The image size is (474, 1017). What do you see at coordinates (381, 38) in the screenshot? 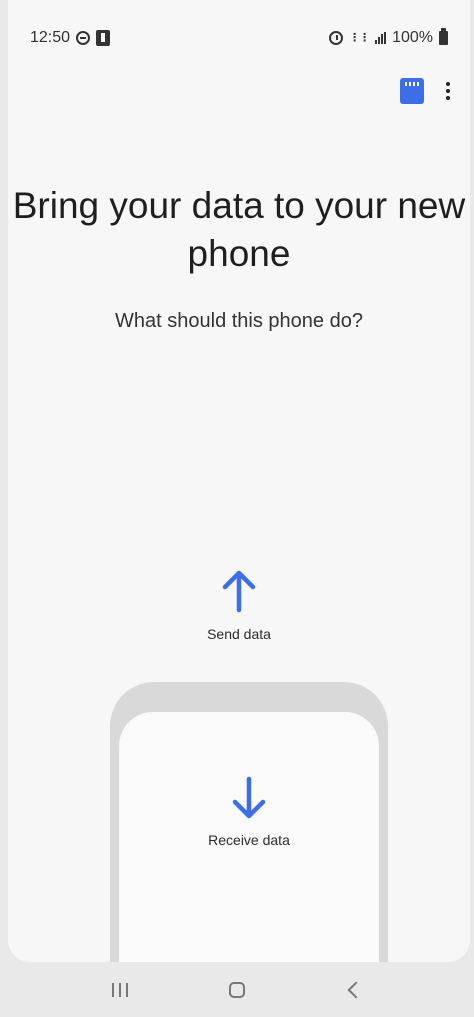
I see `signal-icon` at bounding box center [381, 38].